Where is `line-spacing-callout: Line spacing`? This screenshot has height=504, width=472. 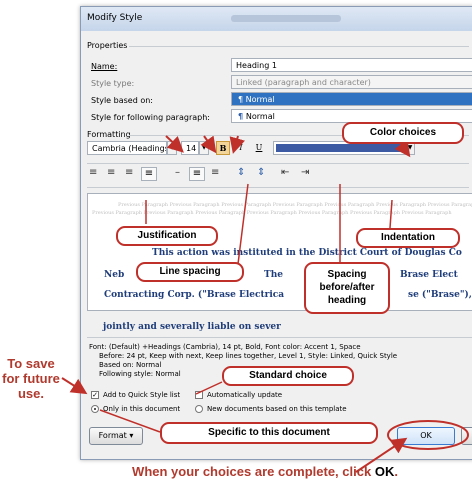
line-spacing-callout: Line spacing is located at coordinates (190, 272).